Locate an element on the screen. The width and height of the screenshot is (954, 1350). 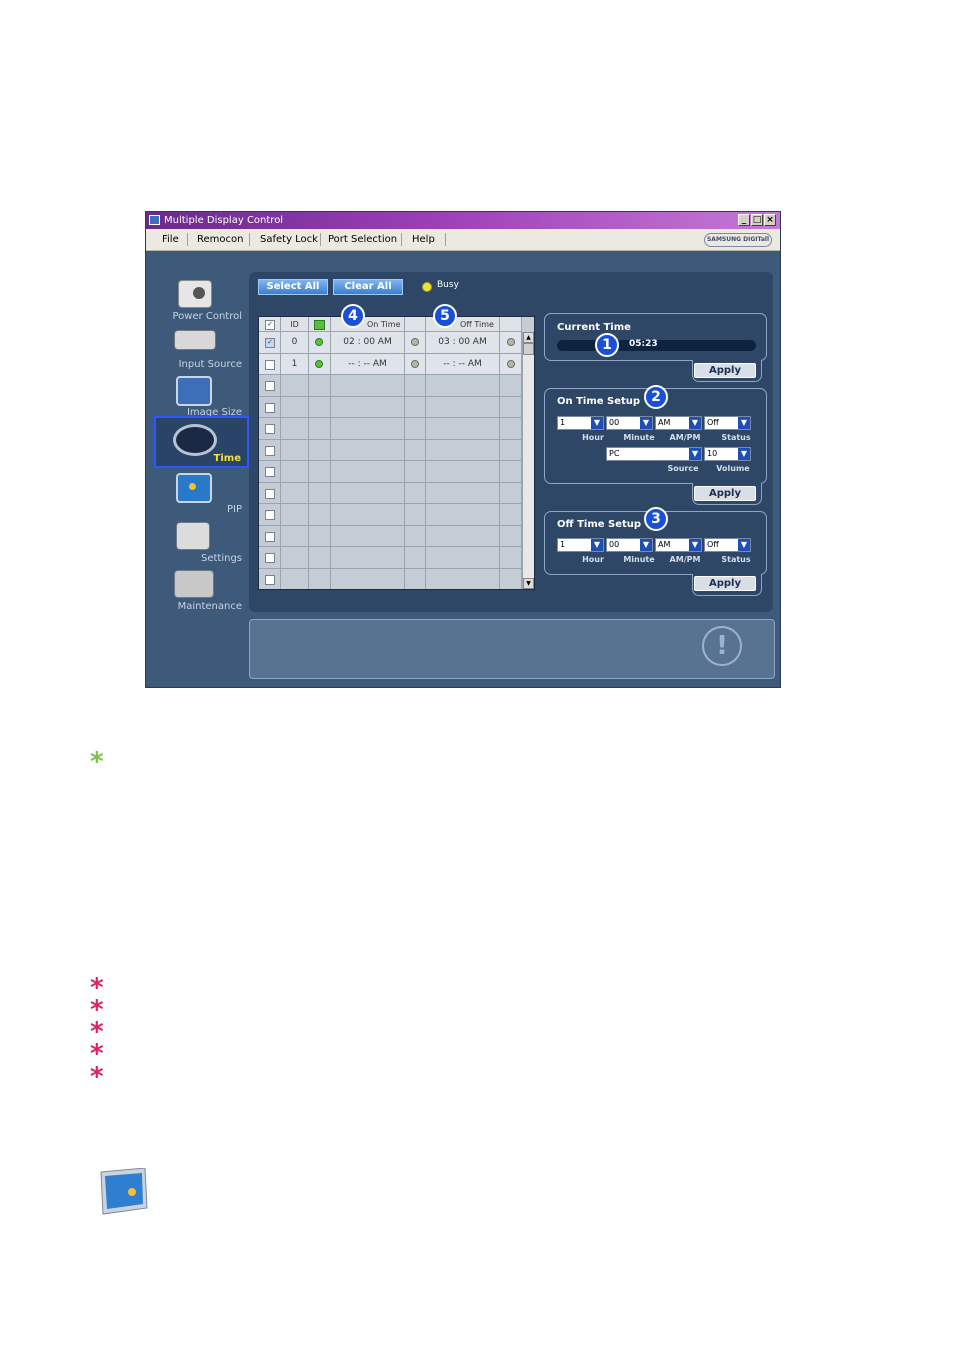
sidebar-item-time: Time is located at coordinates (201, 442).